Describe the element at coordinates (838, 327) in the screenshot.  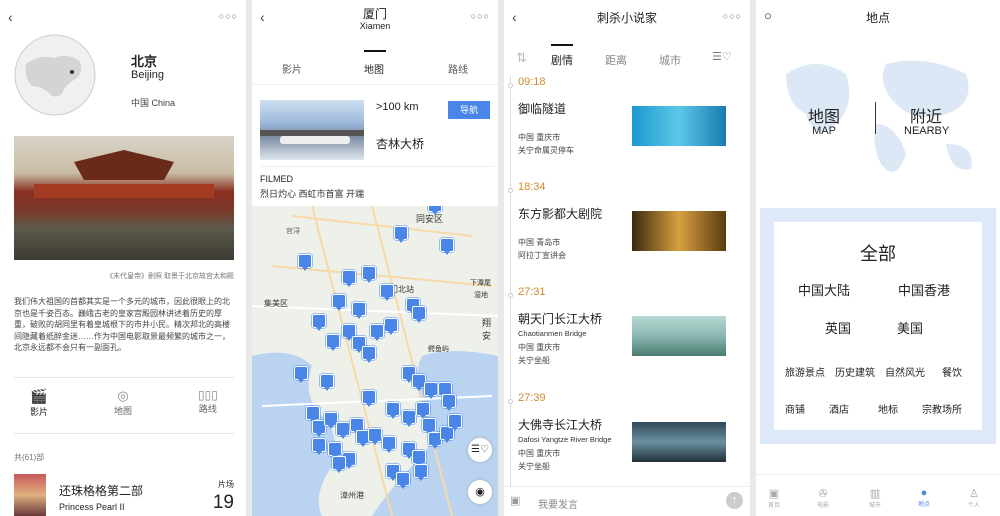
I see `region-uk: 英国` at that location.